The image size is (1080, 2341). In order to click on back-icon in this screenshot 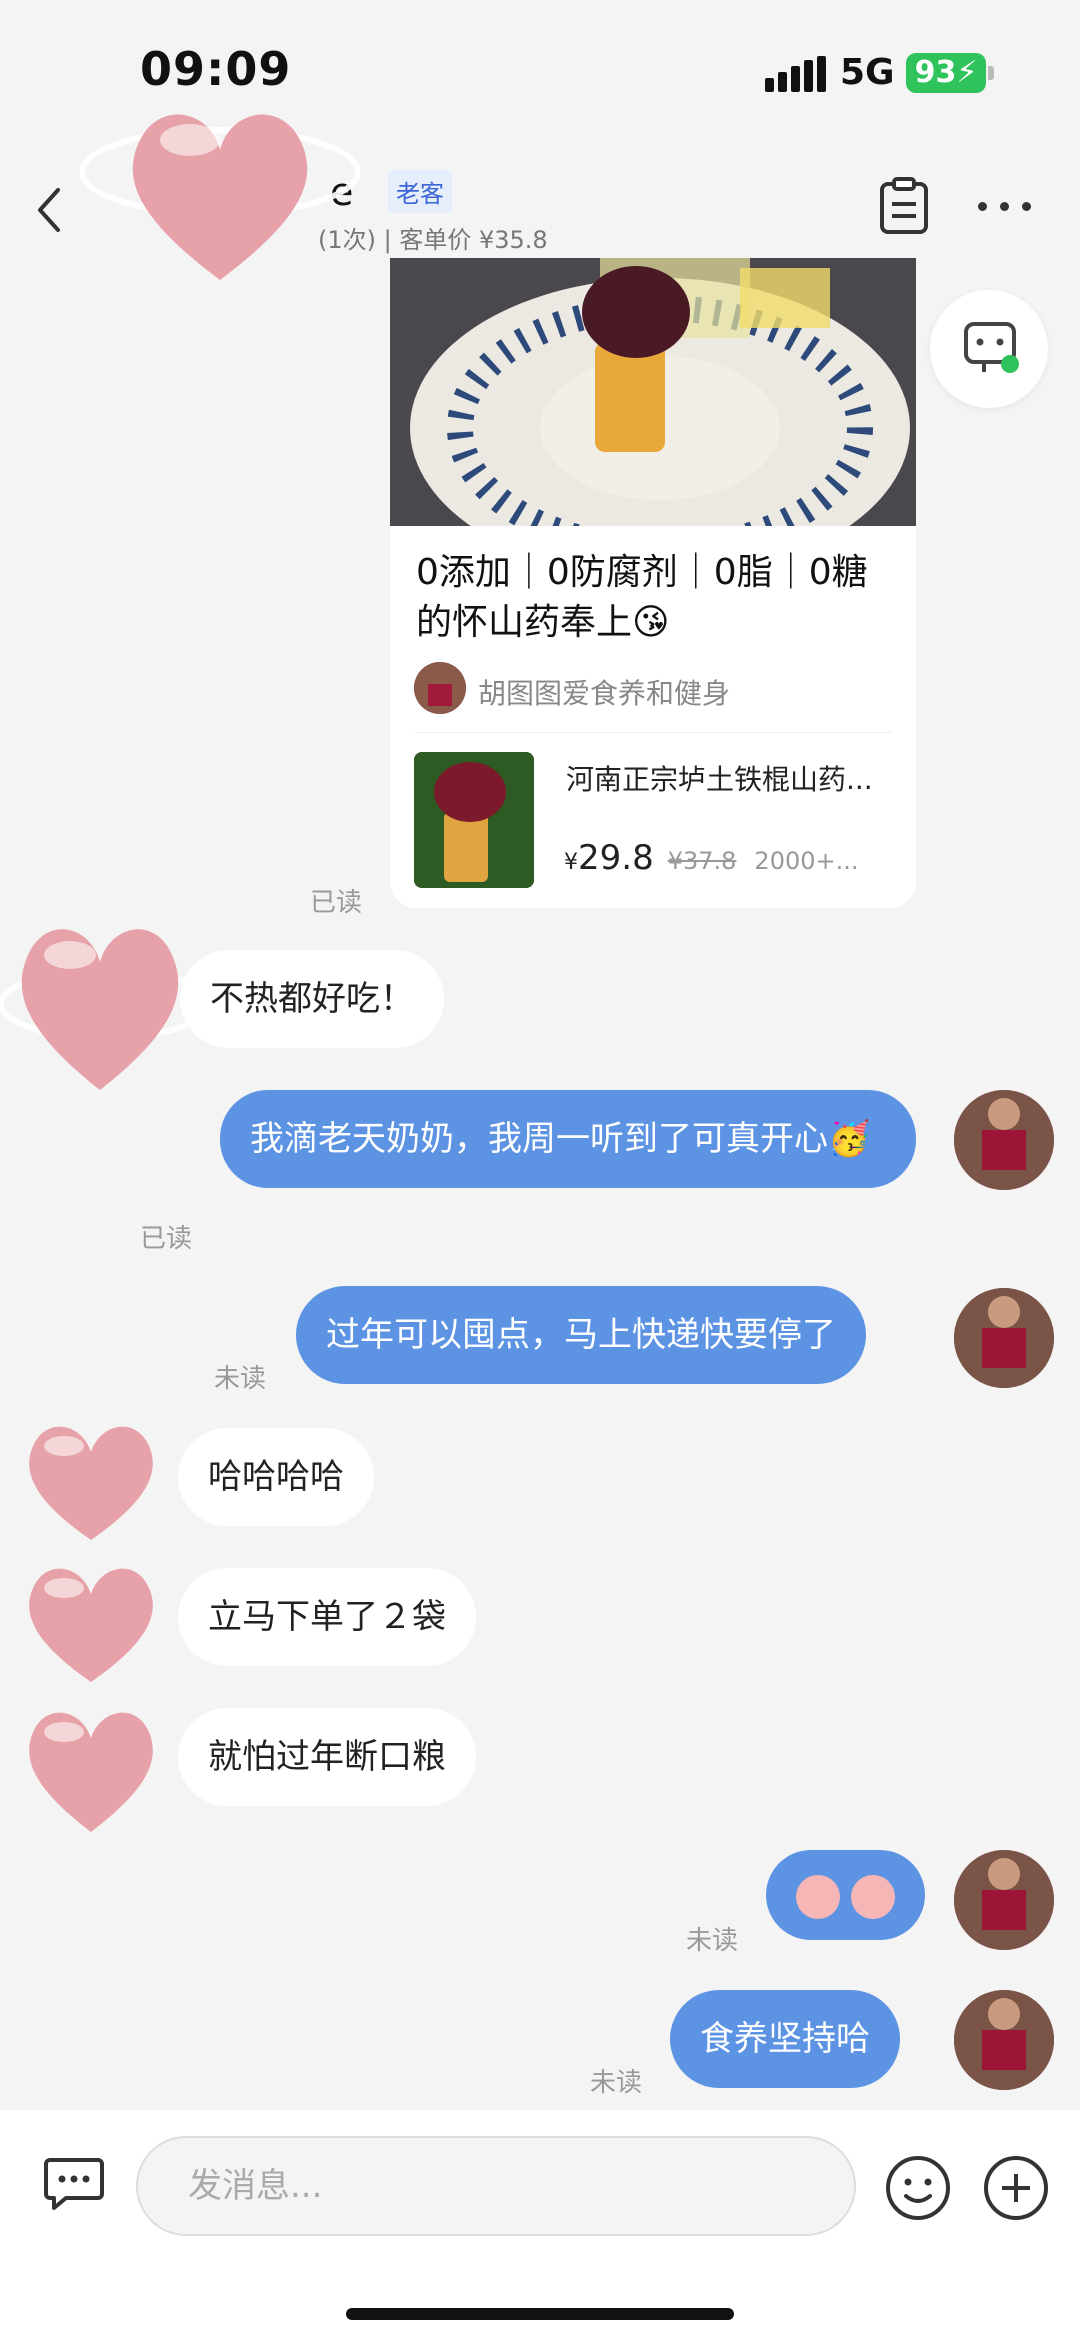, I will do `click(48, 210)`.